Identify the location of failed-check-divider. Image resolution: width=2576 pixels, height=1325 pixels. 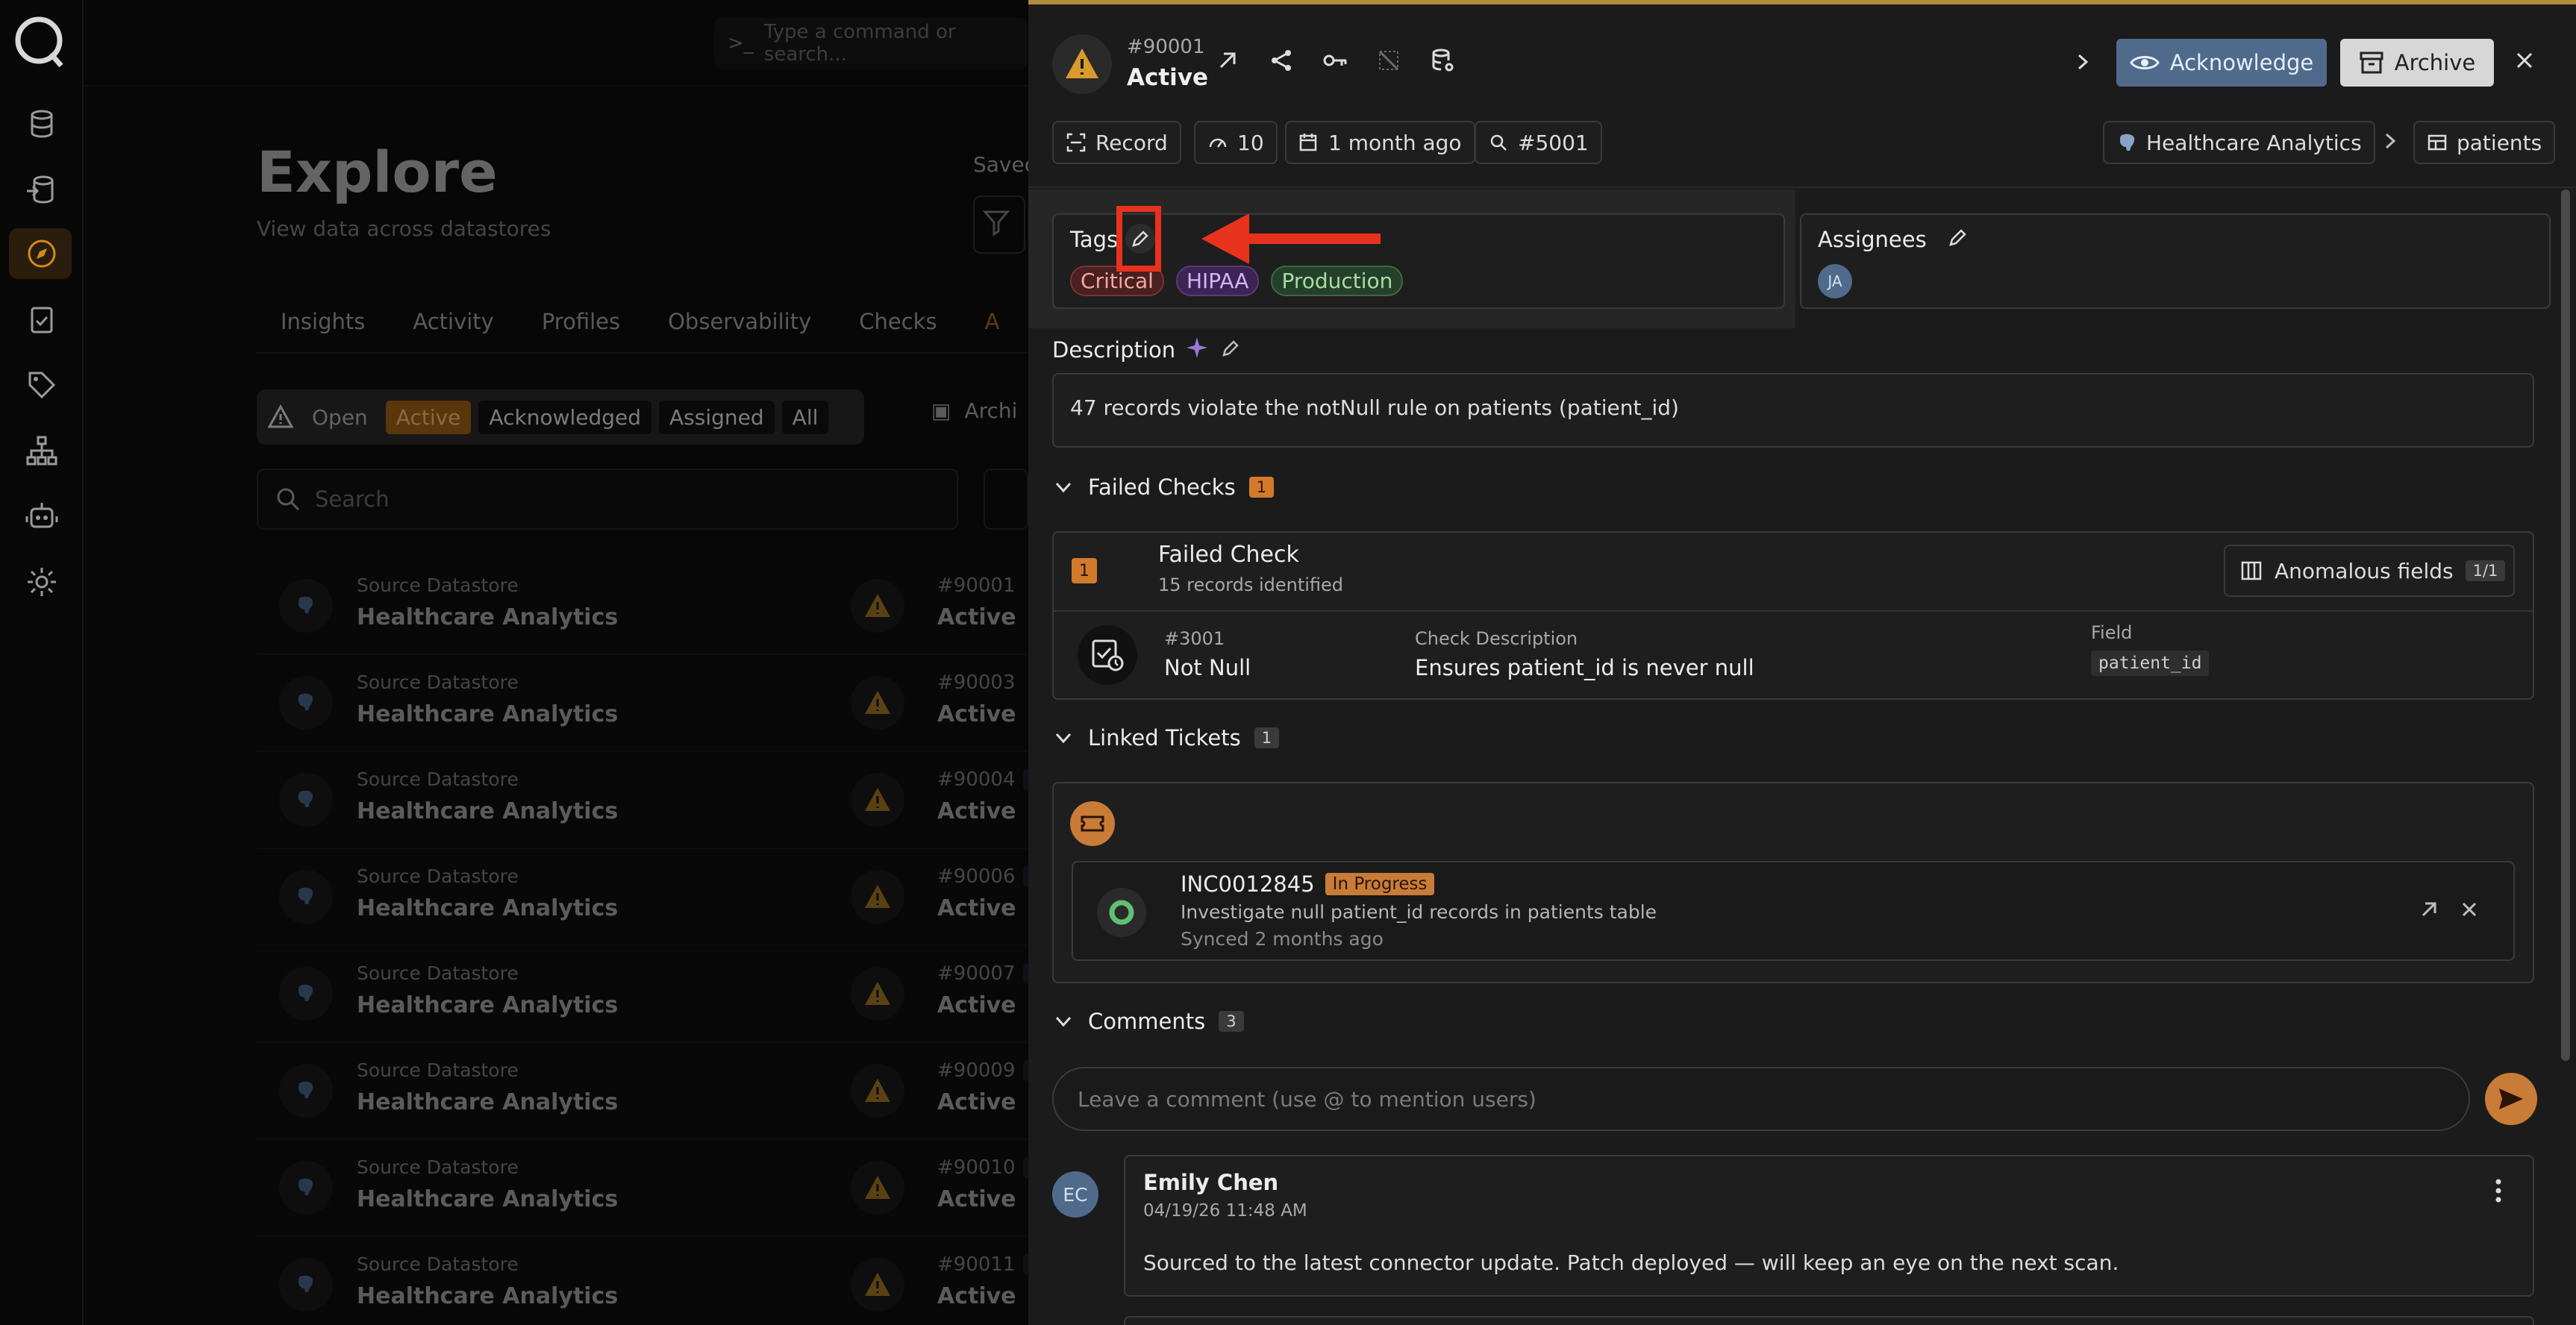
(1793, 611).